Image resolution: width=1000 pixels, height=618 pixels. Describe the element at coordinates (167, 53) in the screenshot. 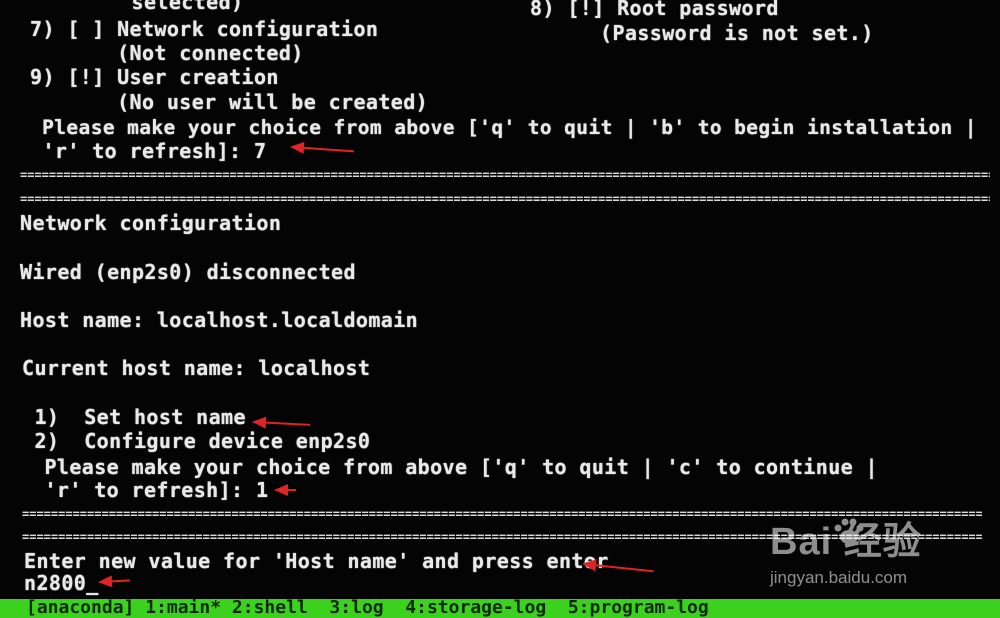

I see `line-network-status: (Not connected)` at that location.